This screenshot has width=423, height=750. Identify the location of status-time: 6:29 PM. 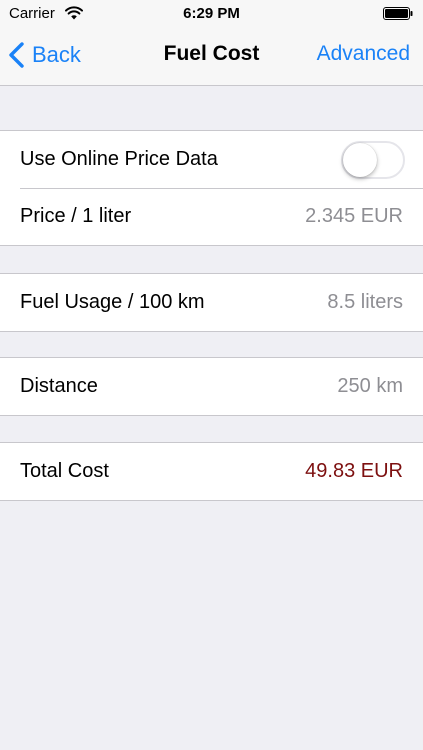
(211, 13).